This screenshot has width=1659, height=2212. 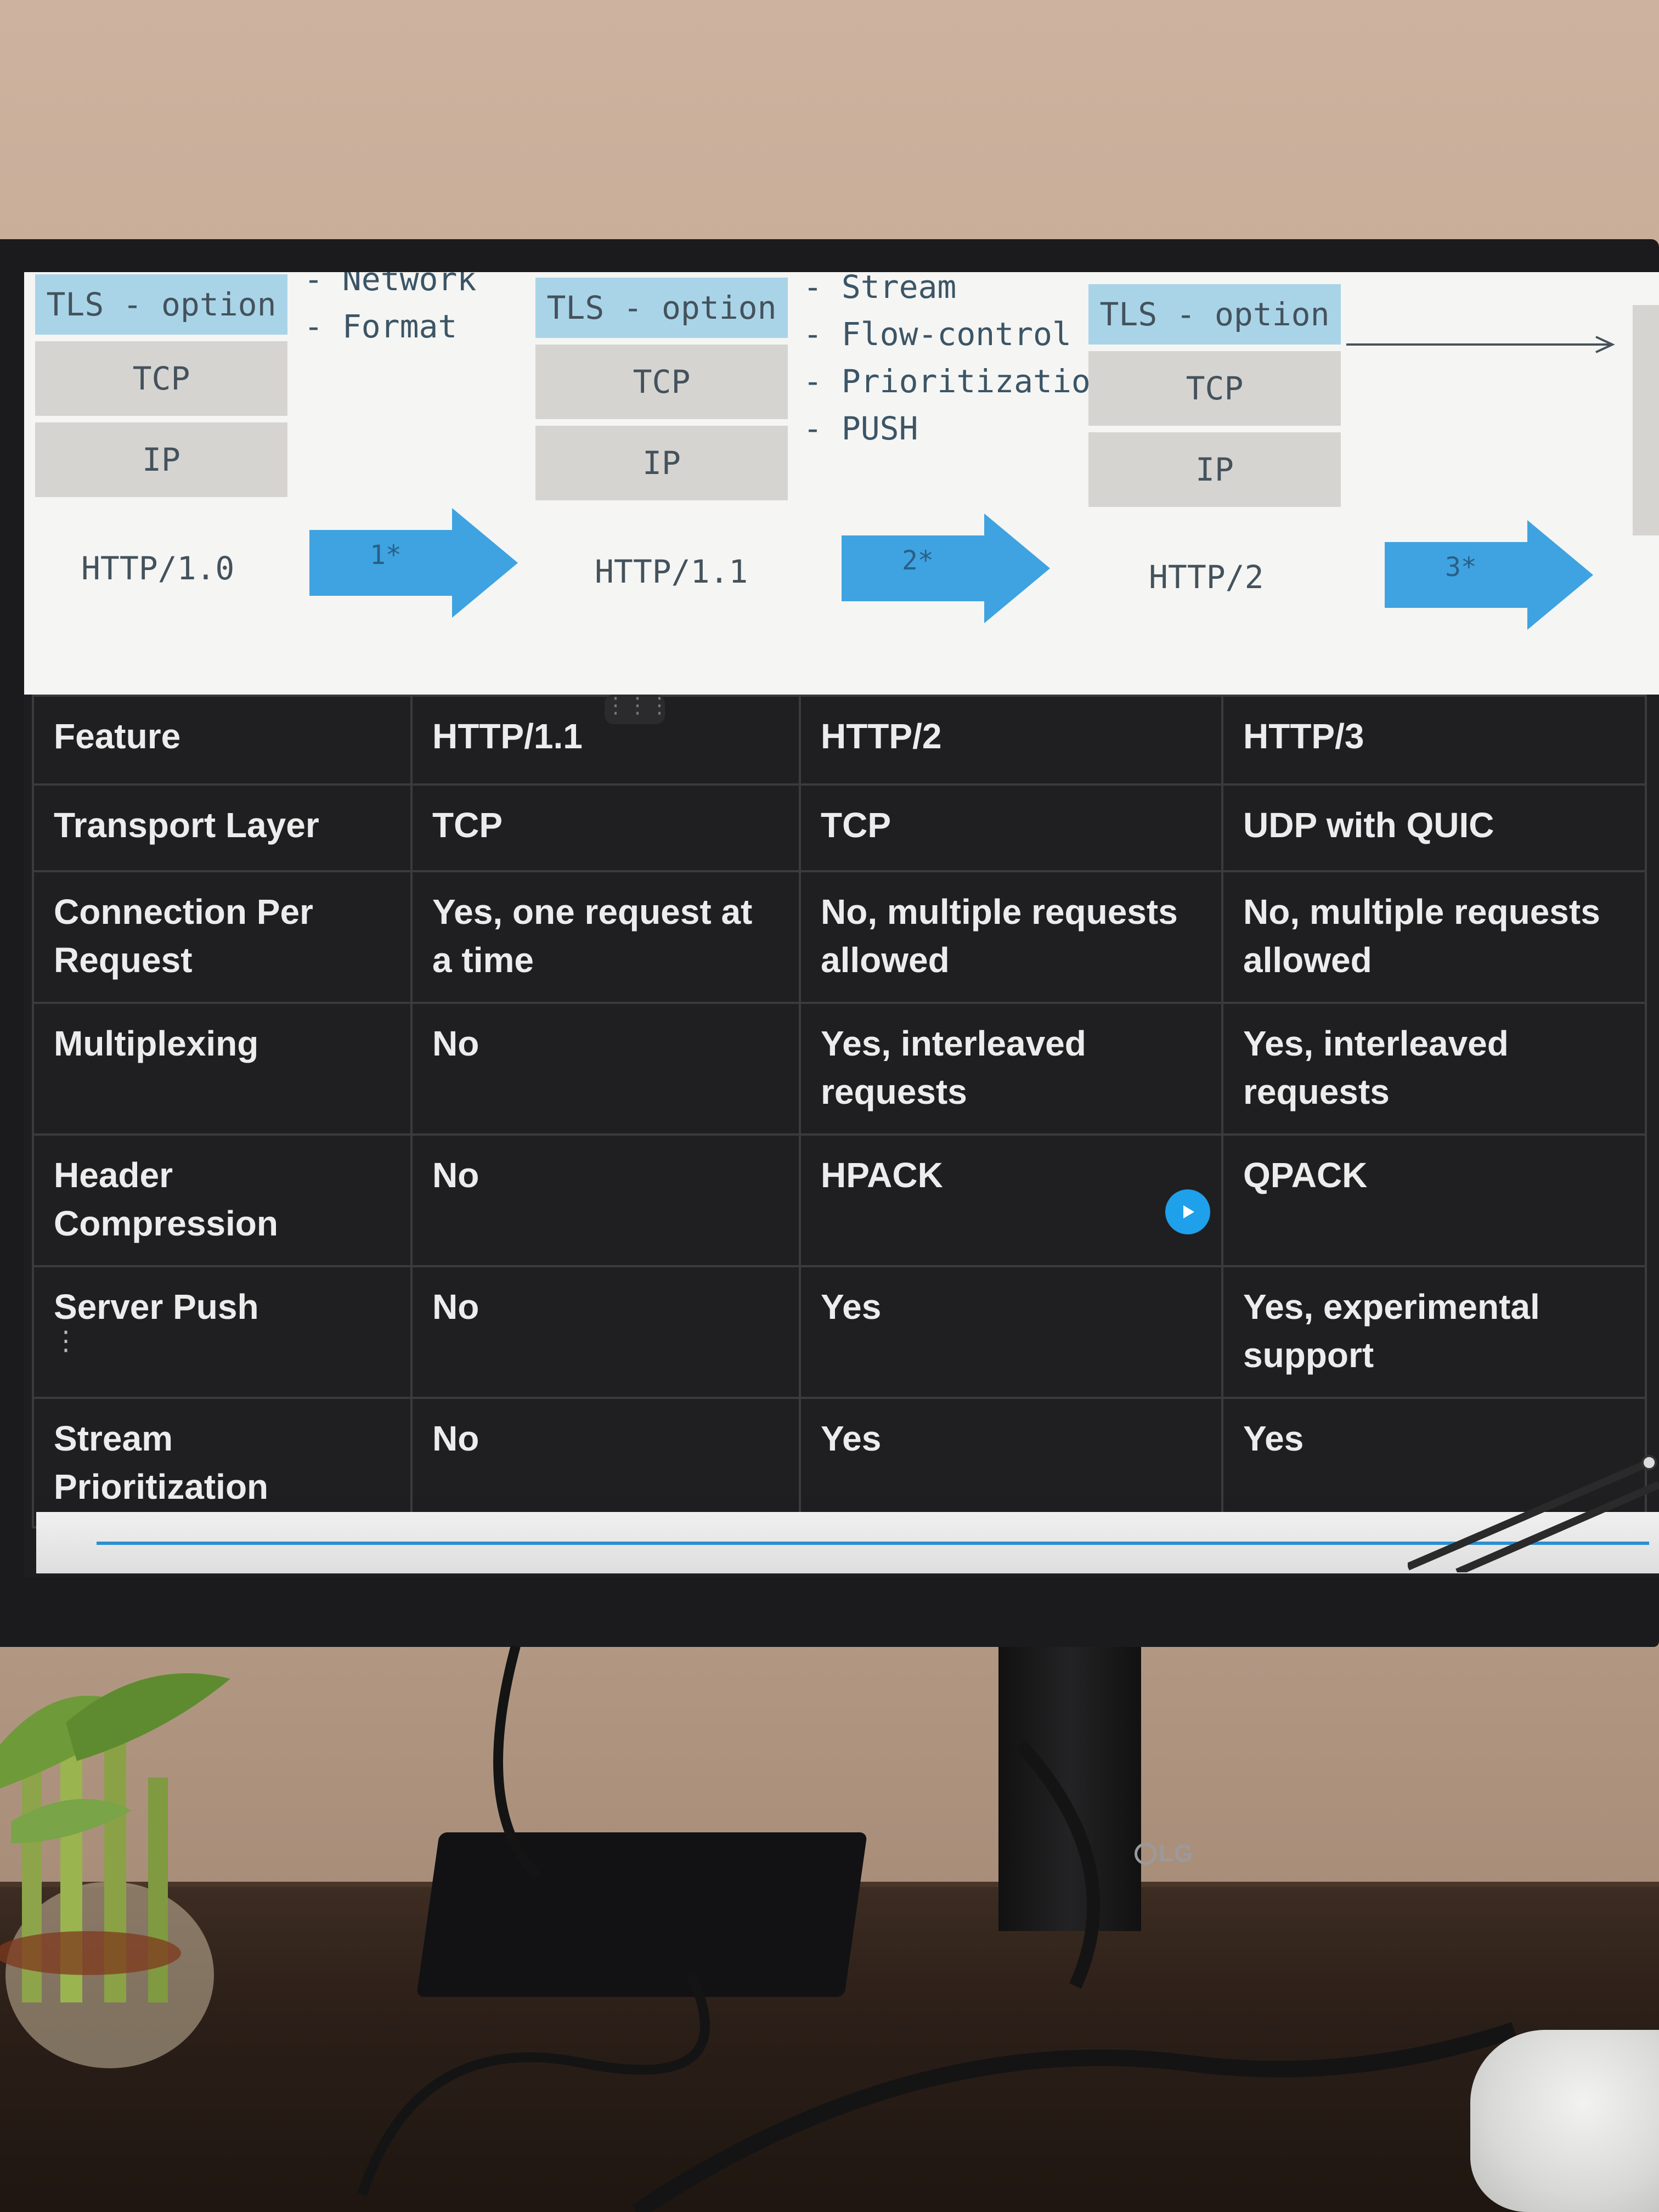 I want to click on arrow-label-1: 1*, so click(x=386, y=555).